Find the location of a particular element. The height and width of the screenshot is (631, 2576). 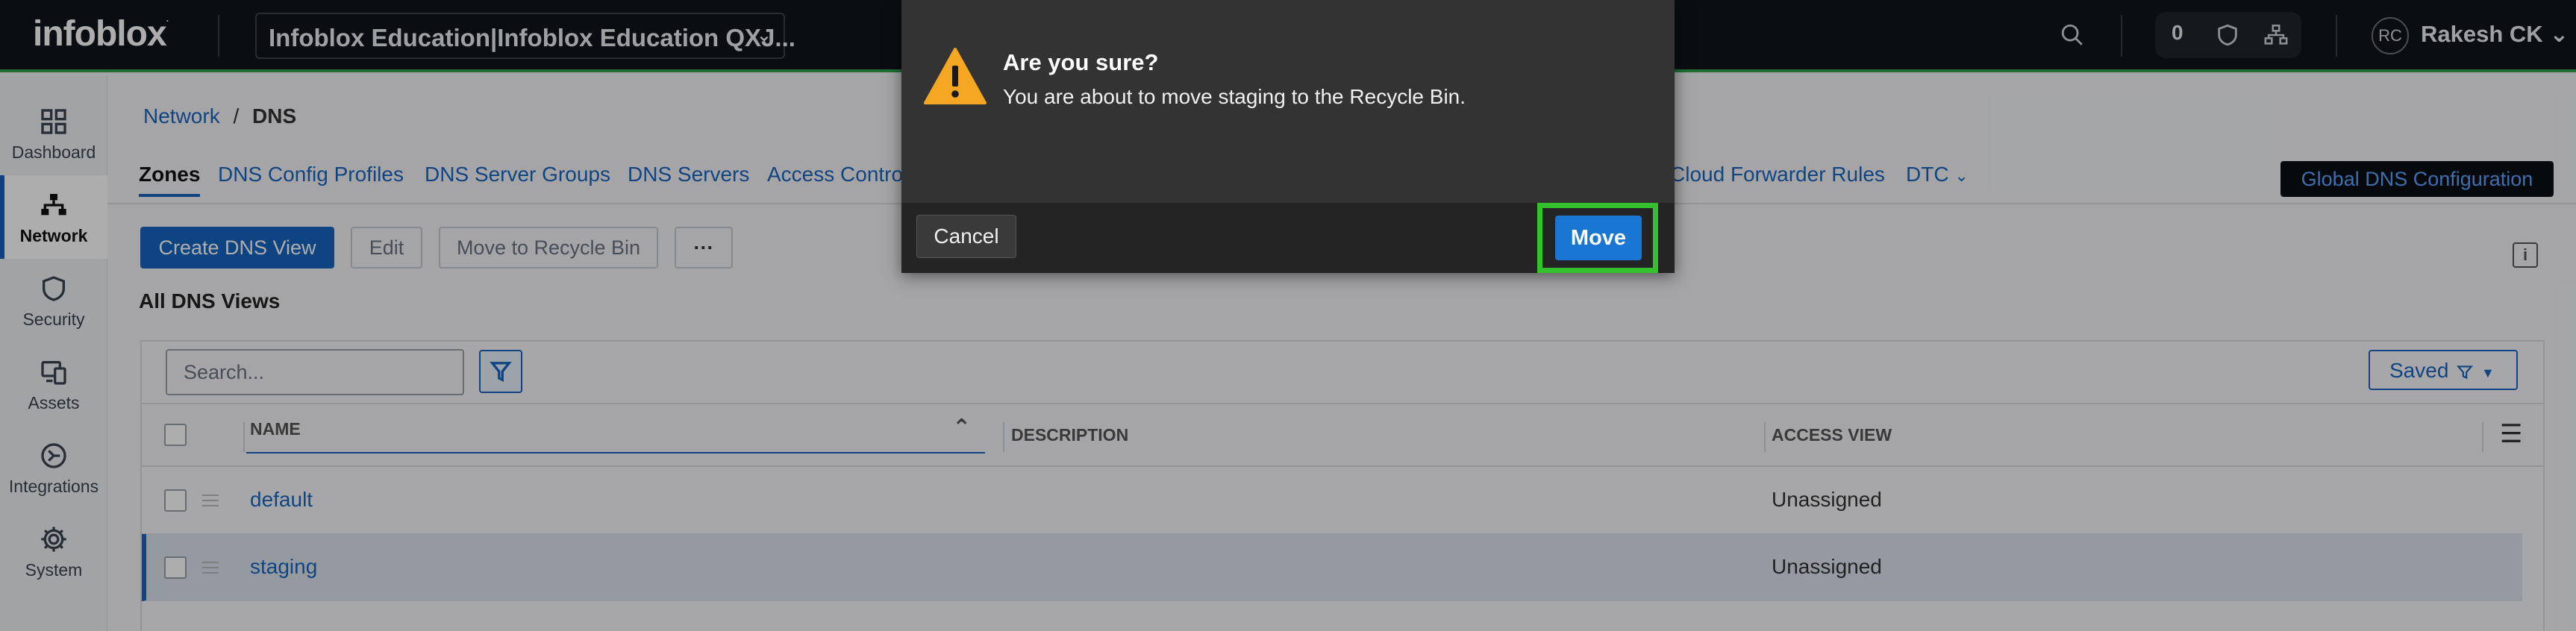

warning-icon is located at coordinates (955, 76).